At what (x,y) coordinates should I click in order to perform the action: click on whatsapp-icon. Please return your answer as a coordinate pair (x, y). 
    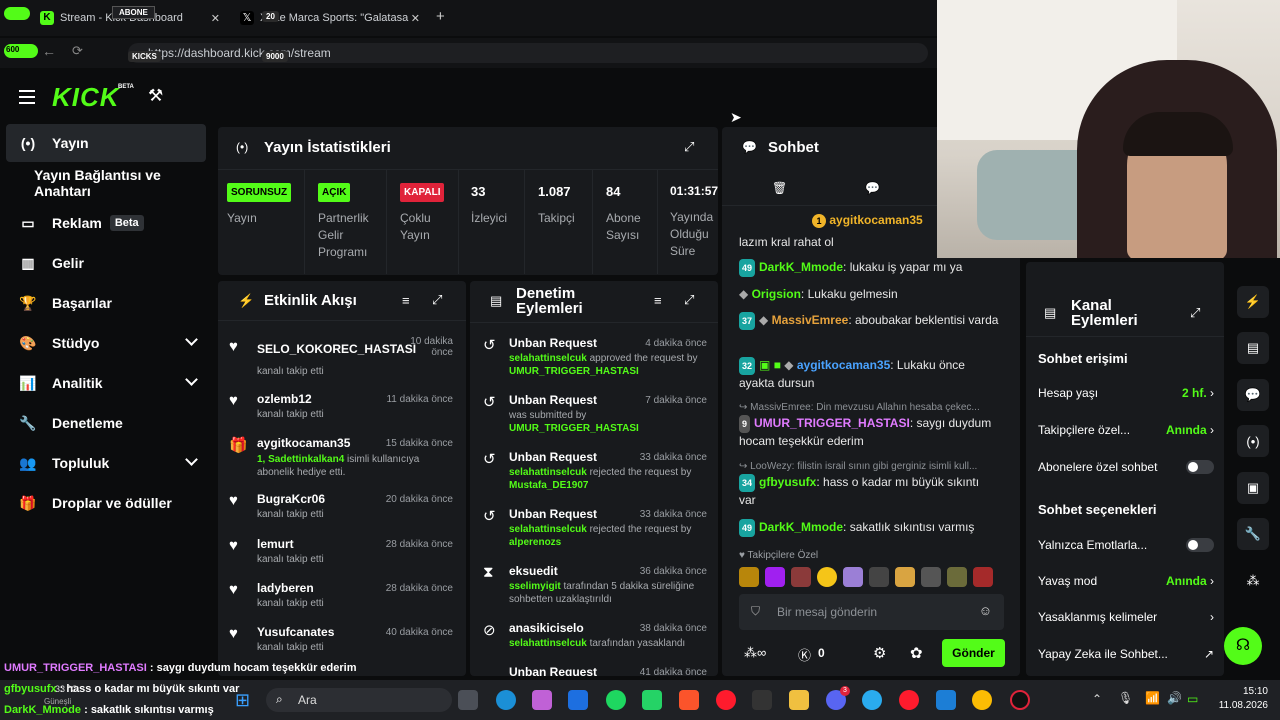
    Looking at the image, I should click on (652, 700).